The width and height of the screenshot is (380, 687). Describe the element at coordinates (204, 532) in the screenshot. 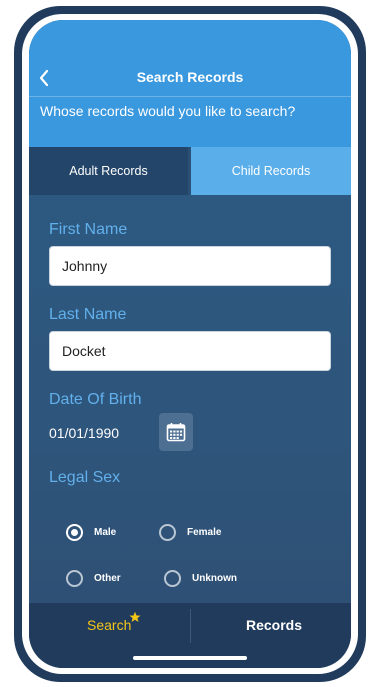

I see `radio-label: Female` at that location.